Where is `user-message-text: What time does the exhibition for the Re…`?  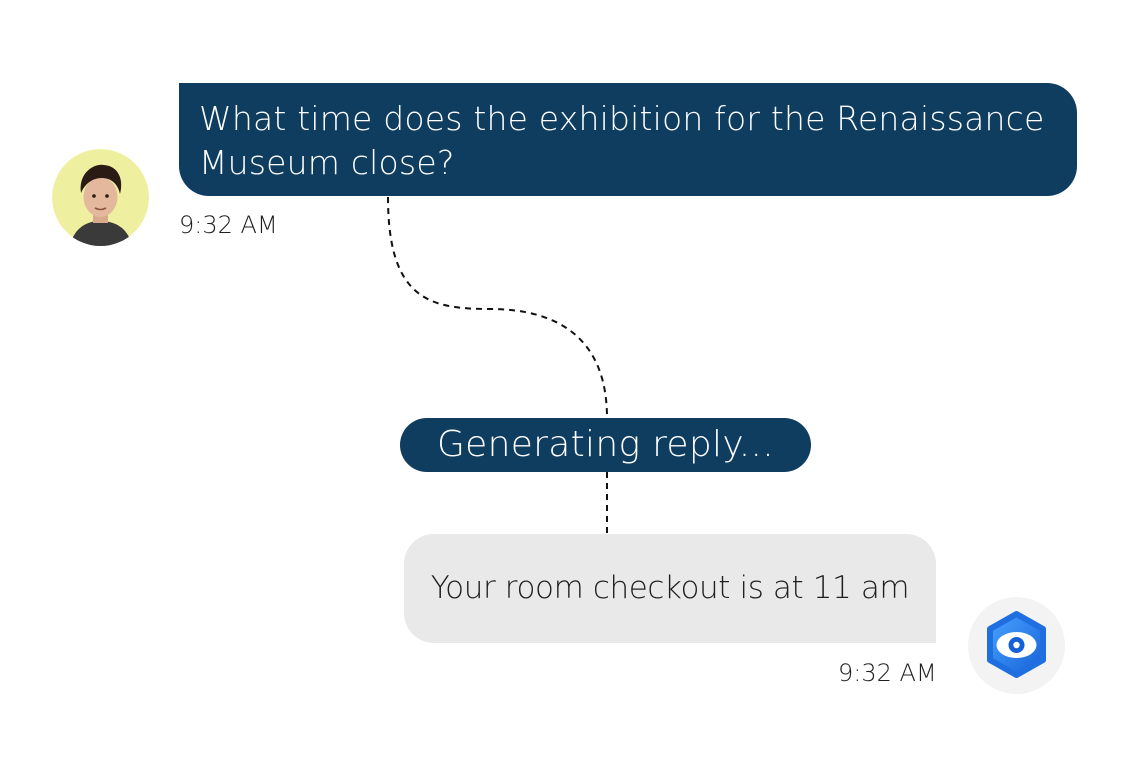
user-message-text: What time does the exhibition for the Re… is located at coordinates (622, 140).